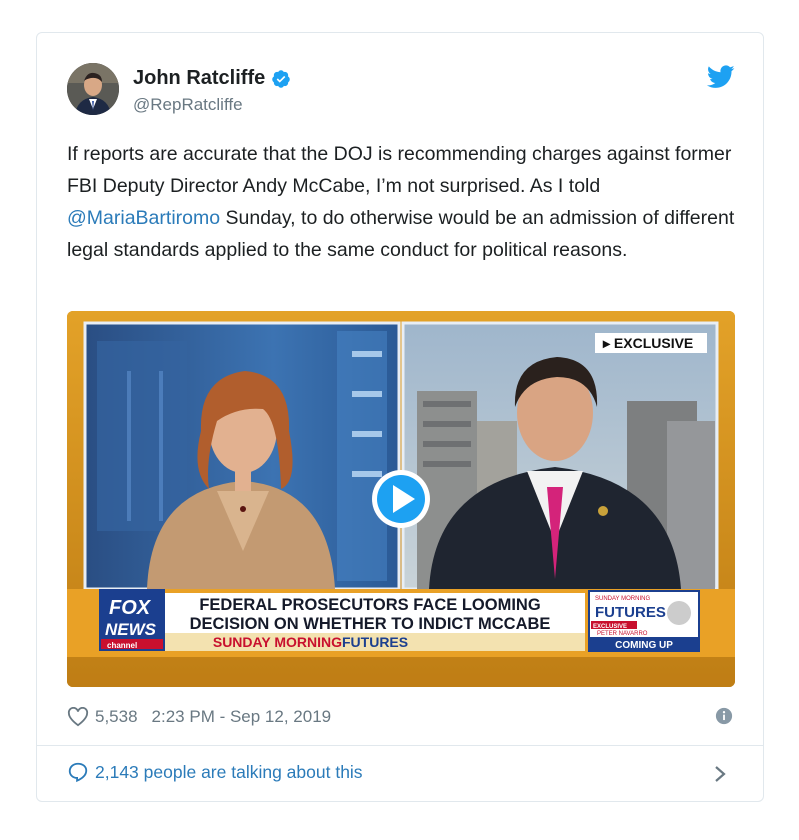 The height and width of the screenshot is (840, 799). I want to click on conversation-count: 2,143 people are talking about this, so click(229, 772).